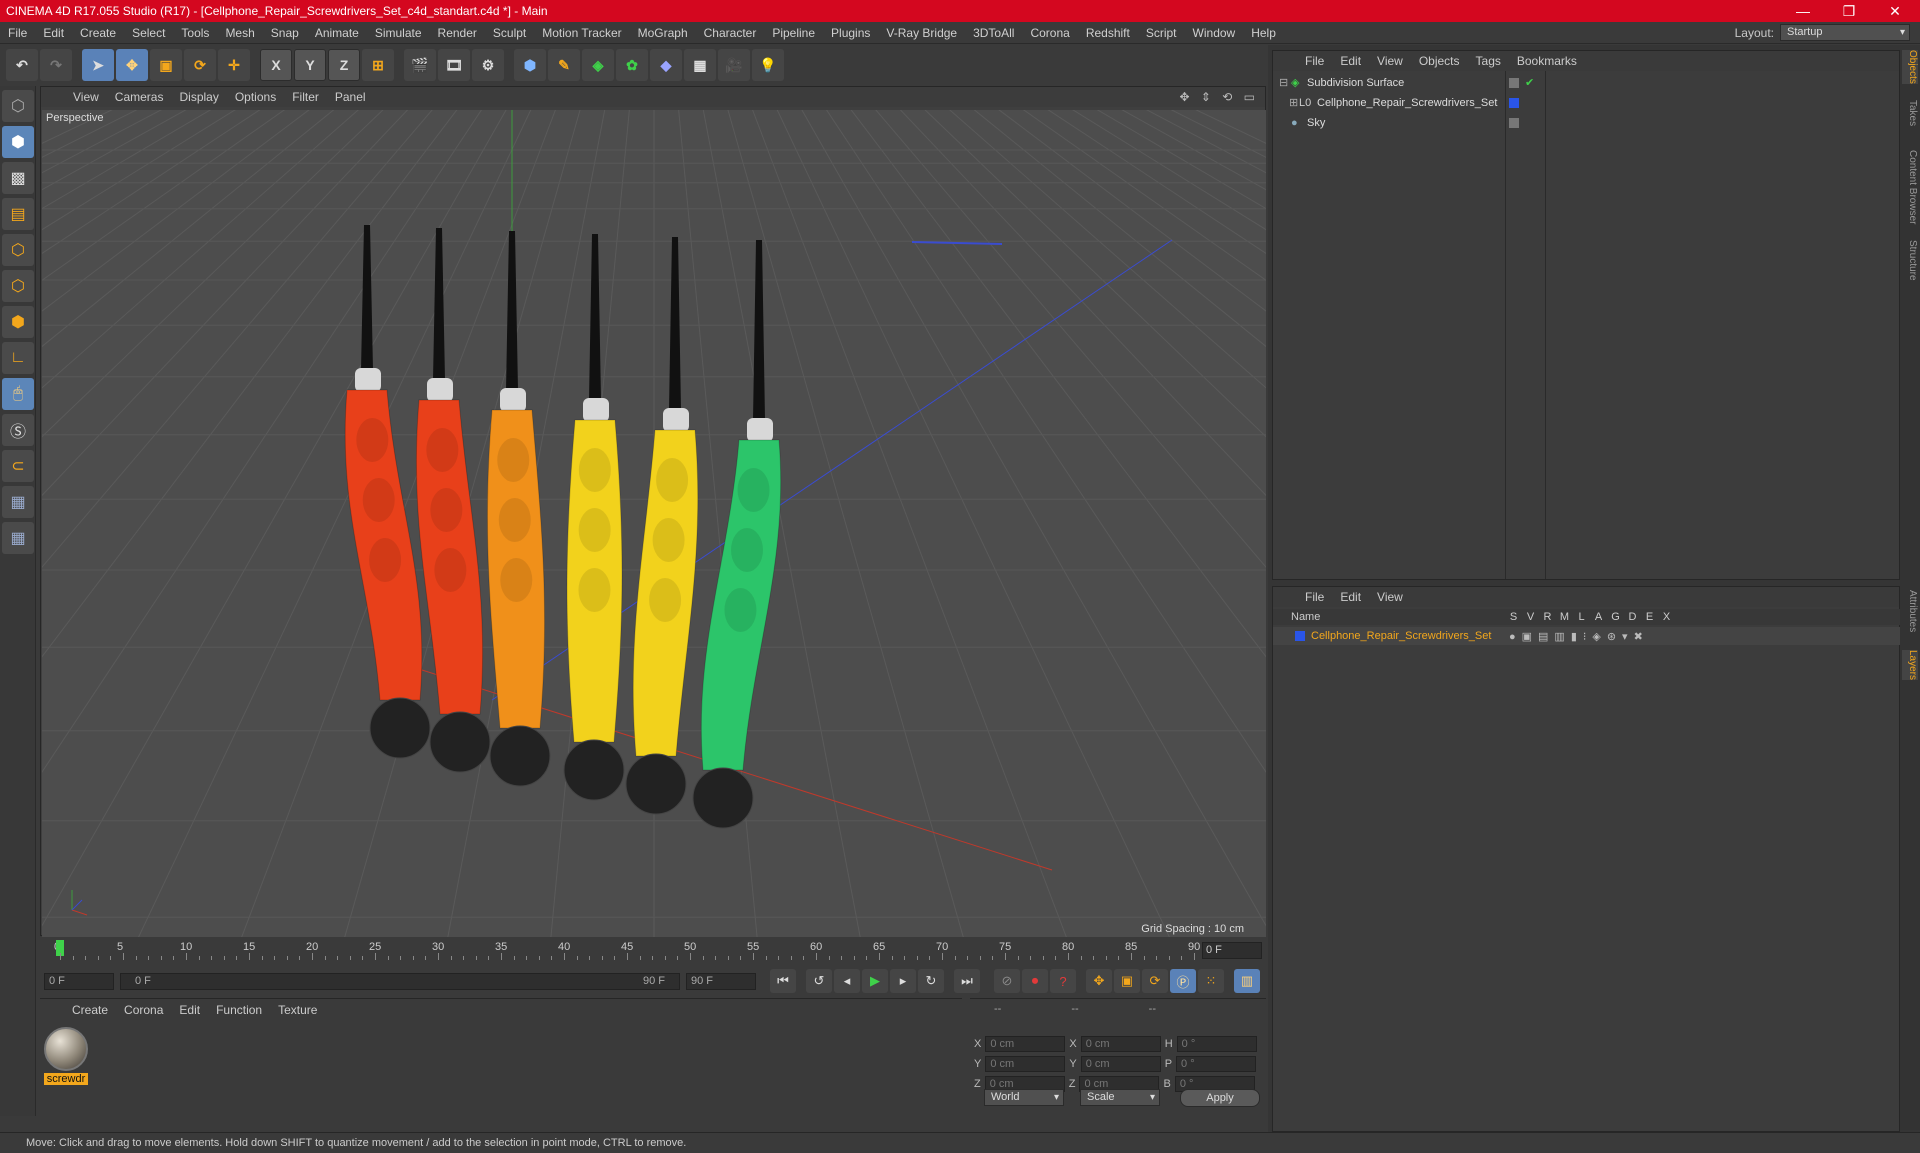 The width and height of the screenshot is (1920, 1153). What do you see at coordinates (310, 65) in the screenshot?
I see `axis-y-button: Y` at bounding box center [310, 65].